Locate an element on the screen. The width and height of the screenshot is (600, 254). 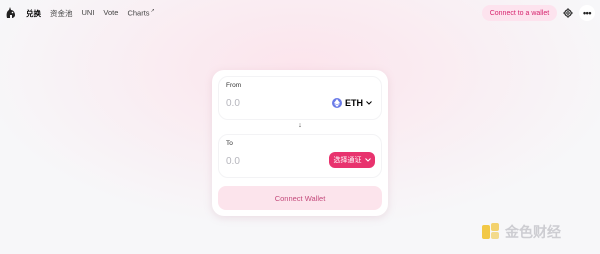
unicorn-logo-icon is located at coordinates (11, 13).